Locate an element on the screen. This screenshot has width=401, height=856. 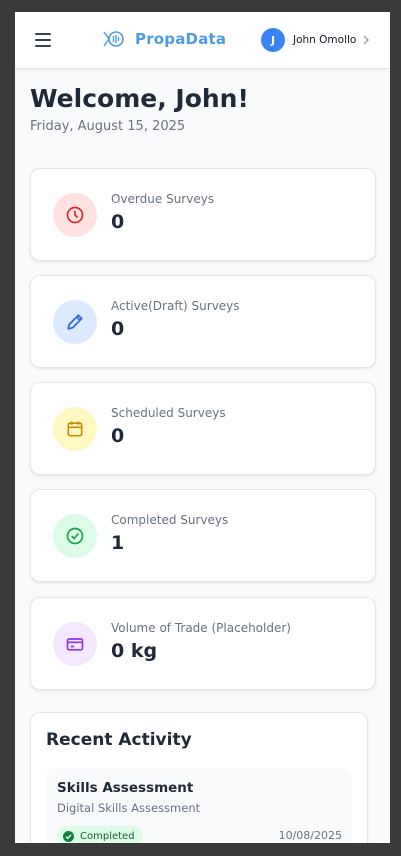
stat-card-completed: Completed Surveys 1 is located at coordinates (203, 535).